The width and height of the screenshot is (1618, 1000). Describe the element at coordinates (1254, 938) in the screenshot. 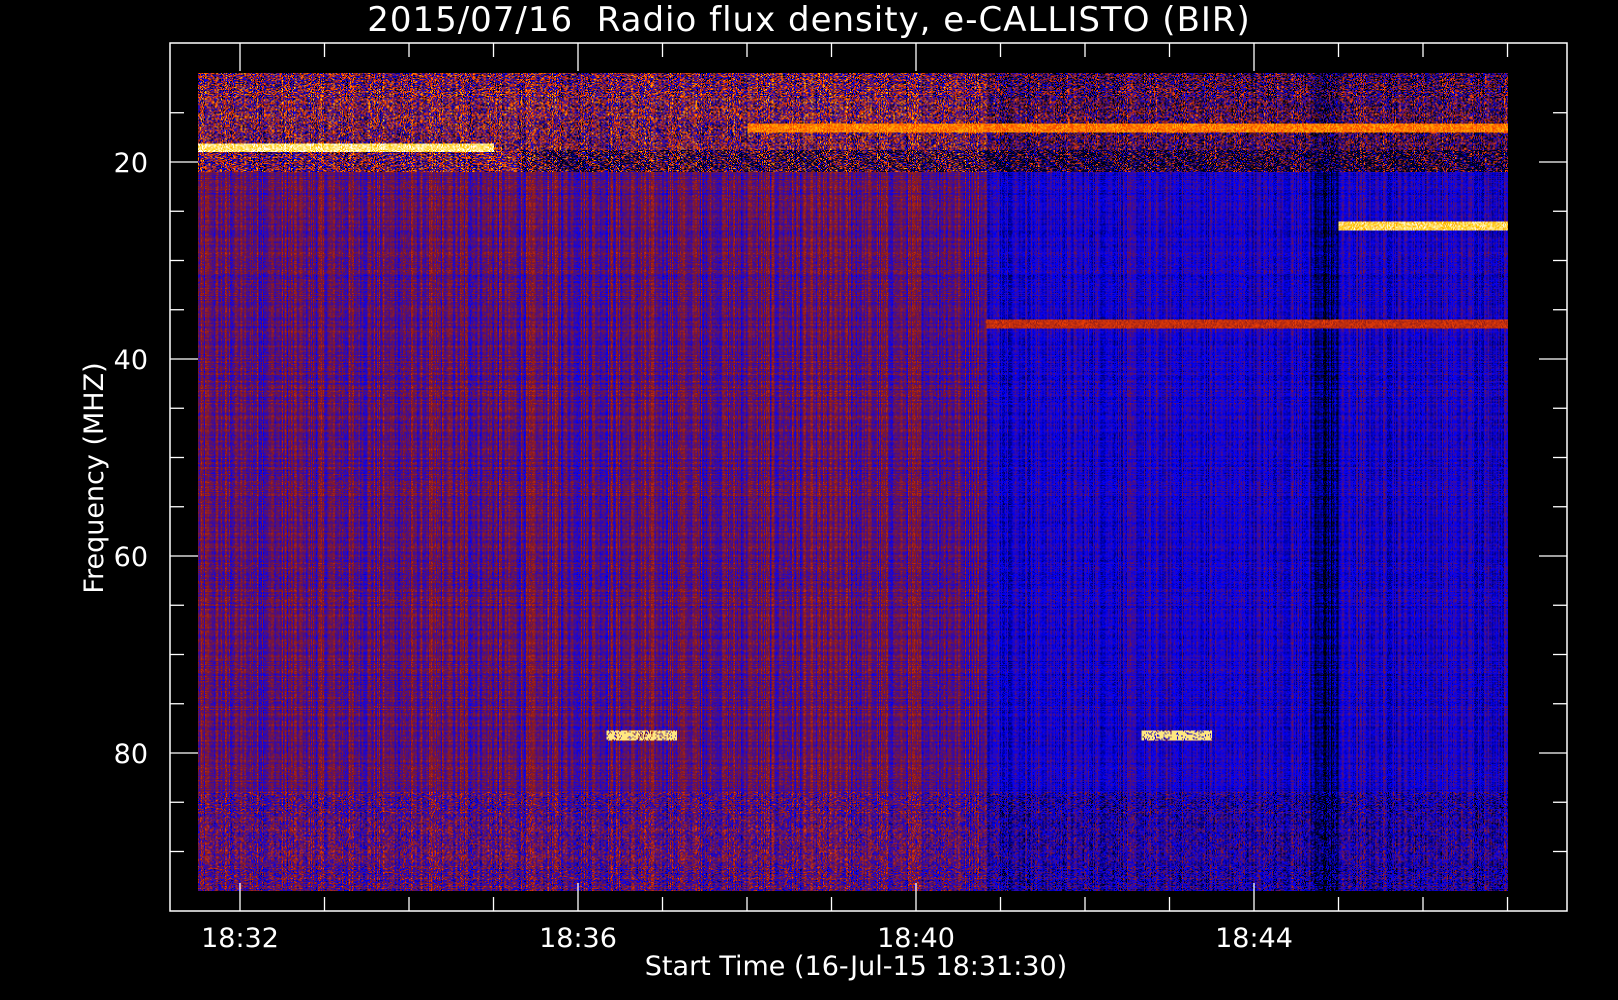

I see `x-tick-label: 18:44` at that location.